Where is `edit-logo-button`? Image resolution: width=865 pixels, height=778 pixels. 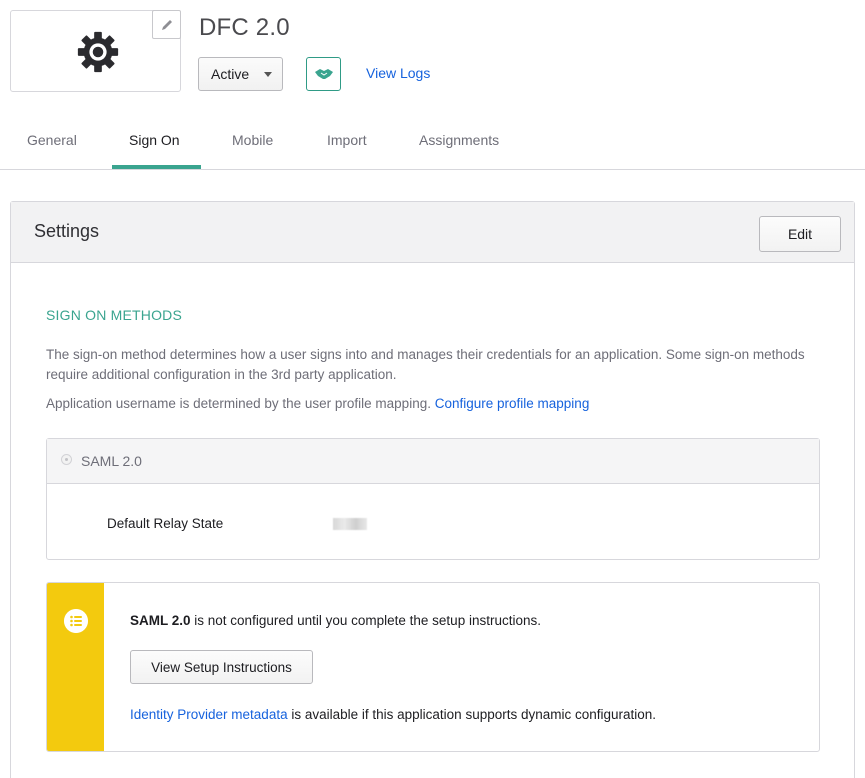 edit-logo-button is located at coordinates (166, 24).